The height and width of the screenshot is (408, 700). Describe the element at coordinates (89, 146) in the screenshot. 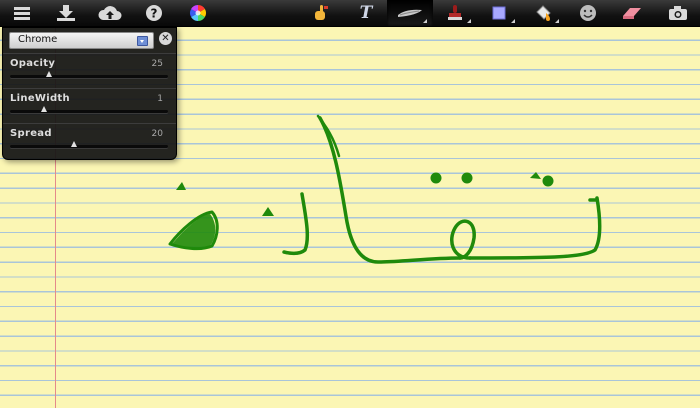

I see `spread-slider-track` at that location.